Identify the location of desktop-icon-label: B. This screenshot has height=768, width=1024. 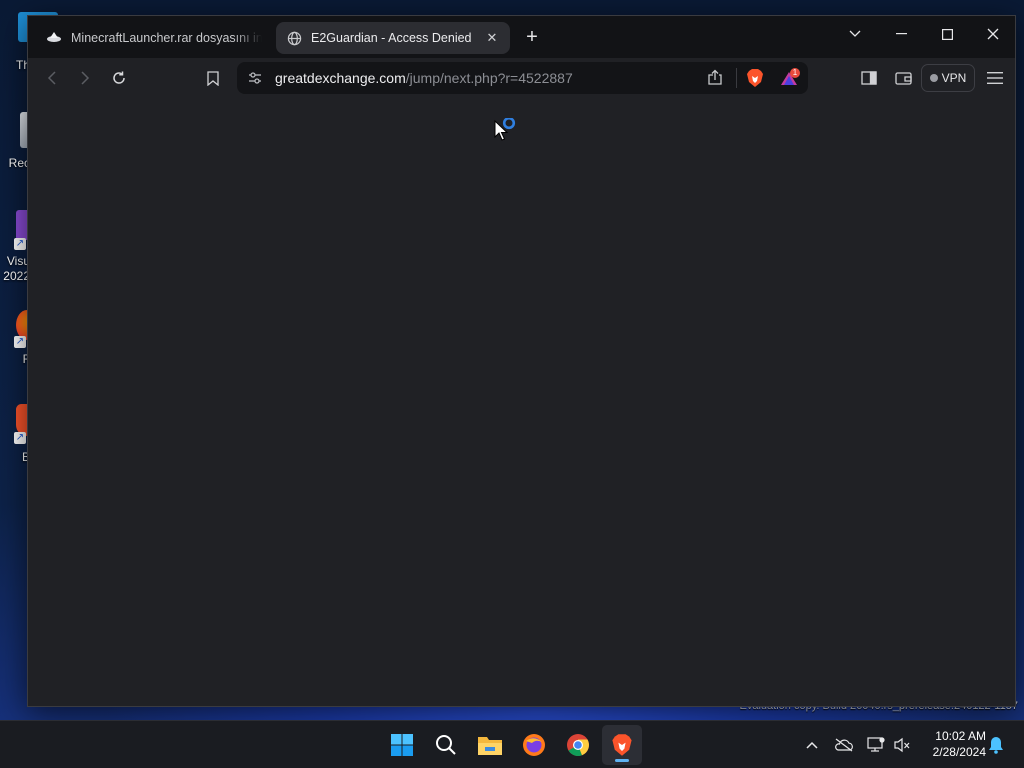
(25, 457).